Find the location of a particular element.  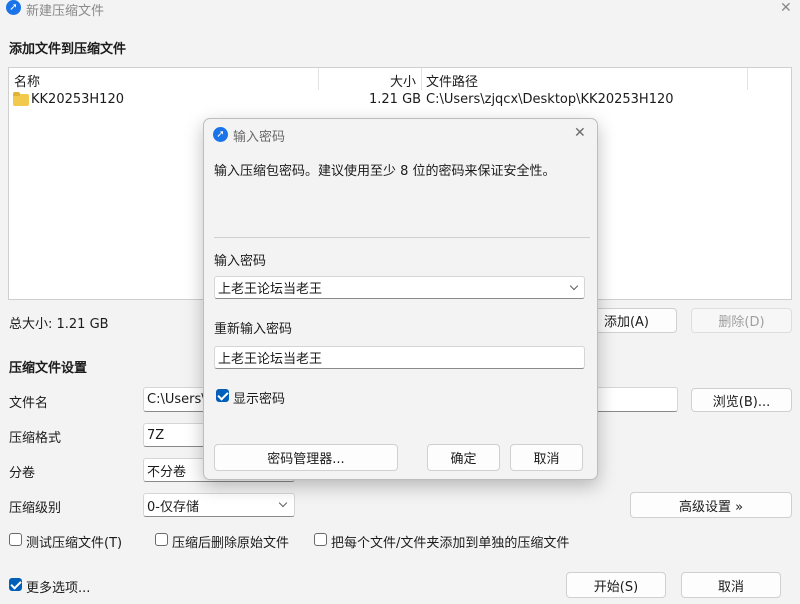

window-title: 新建压缩文件 is located at coordinates (65, 11).